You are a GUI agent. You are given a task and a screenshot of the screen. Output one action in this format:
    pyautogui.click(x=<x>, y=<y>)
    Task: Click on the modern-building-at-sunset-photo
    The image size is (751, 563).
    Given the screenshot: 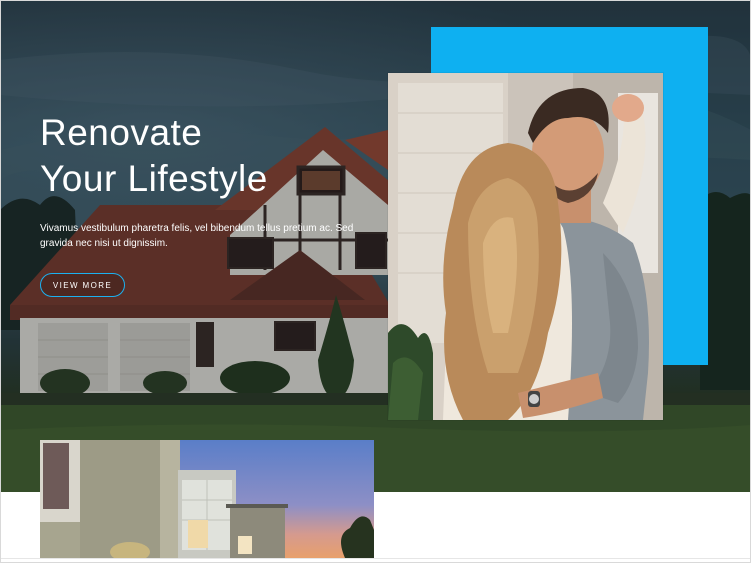 What is the action you would take?
    pyautogui.click(x=207, y=499)
    